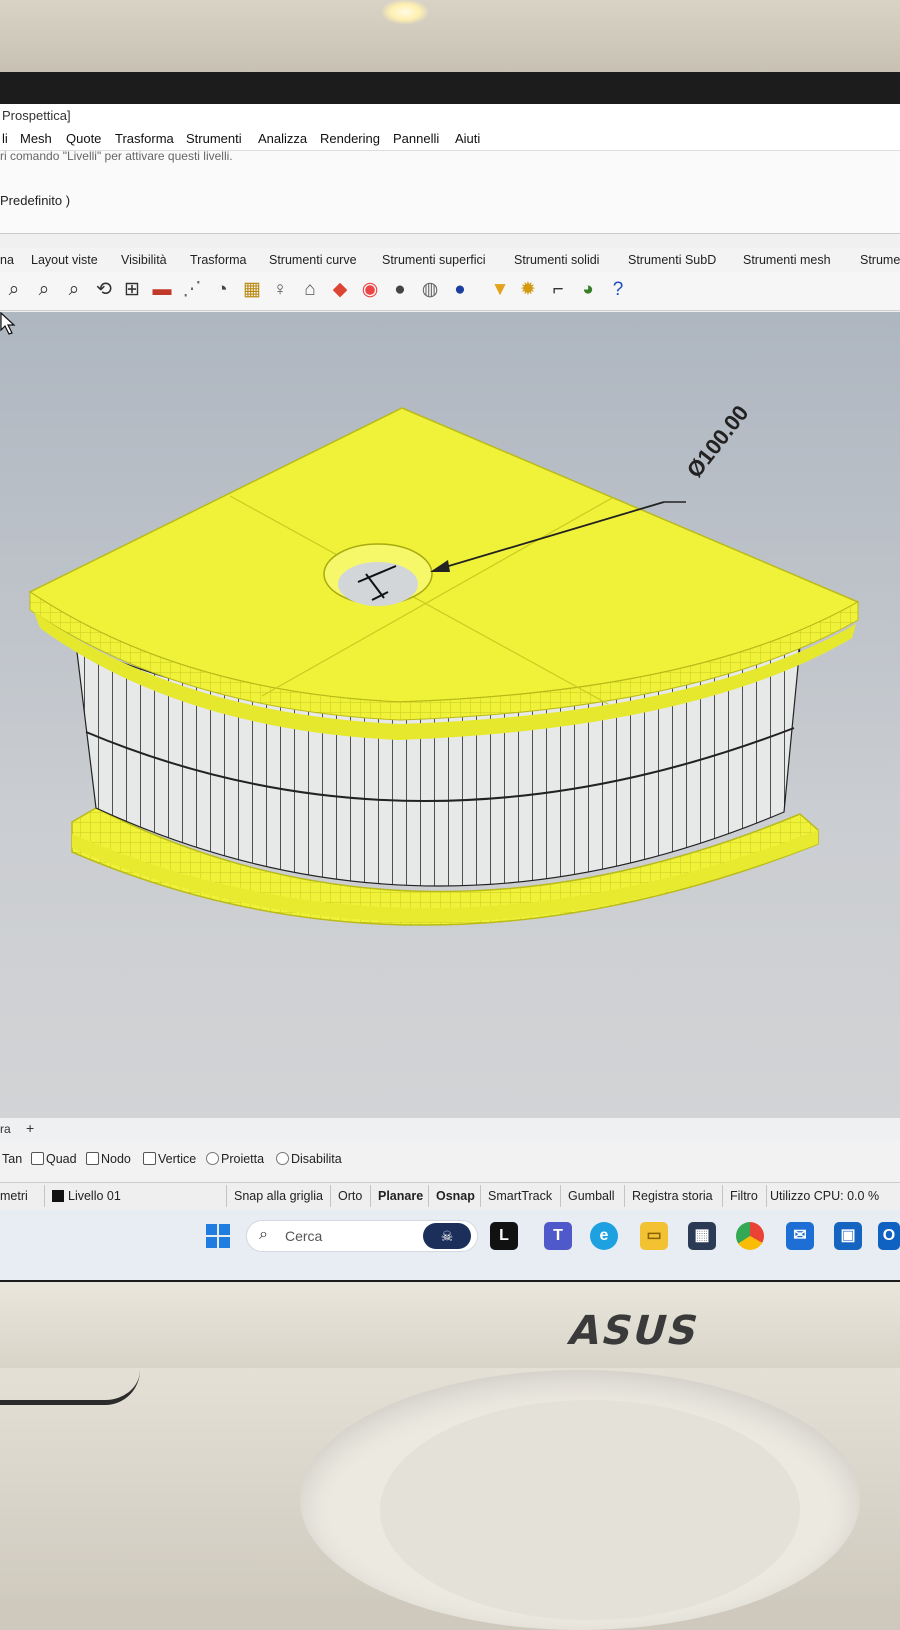  I want to click on tab-trasforma: Trasforma, so click(218, 260).